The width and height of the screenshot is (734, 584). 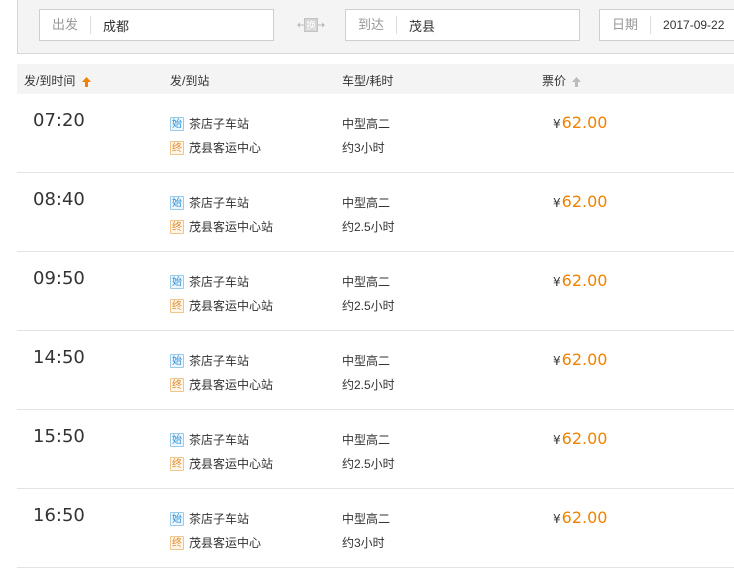 I want to click on departure-time: 16:50, so click(x=59, y=515).